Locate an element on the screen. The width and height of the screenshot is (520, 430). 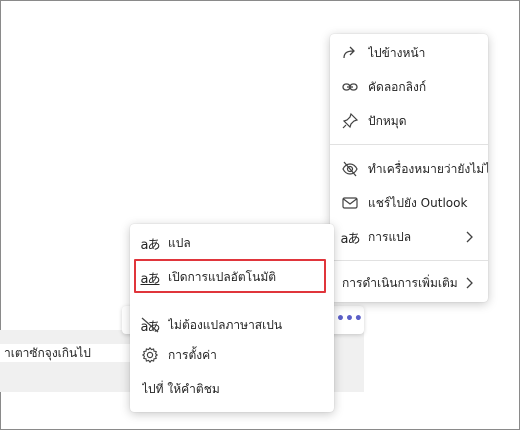
submenu-item-dont-translate: aあ ไม่ต้องแปลภาษาสเปน is located at coordinates (232, 325).